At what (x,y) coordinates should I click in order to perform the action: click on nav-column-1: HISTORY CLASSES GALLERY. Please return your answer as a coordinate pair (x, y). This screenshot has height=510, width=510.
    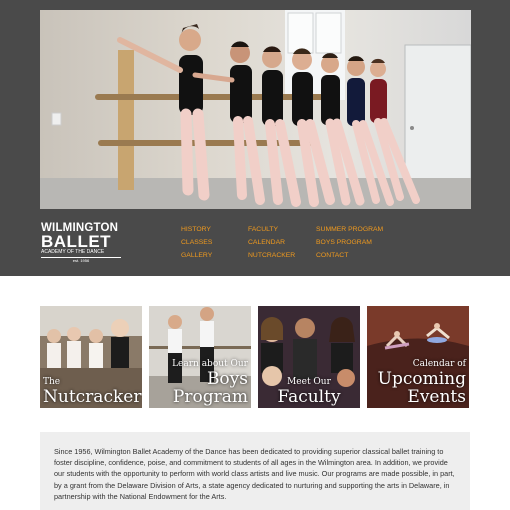
    Looking at the image, I should click on (196, 242).